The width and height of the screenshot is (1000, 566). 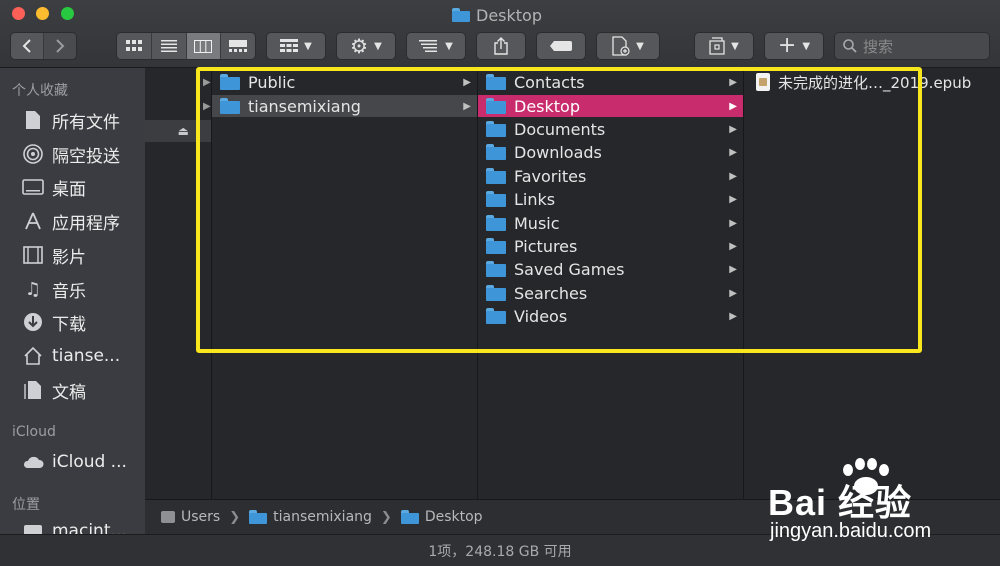 I want to click on sidebar-item-downloads: 下载, so click(x=54, y=322).